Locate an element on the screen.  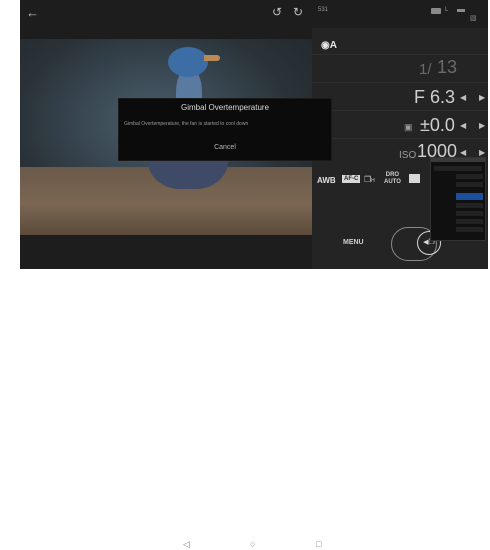
mode-indicator: ◉A is located at coordinates (329, 45).